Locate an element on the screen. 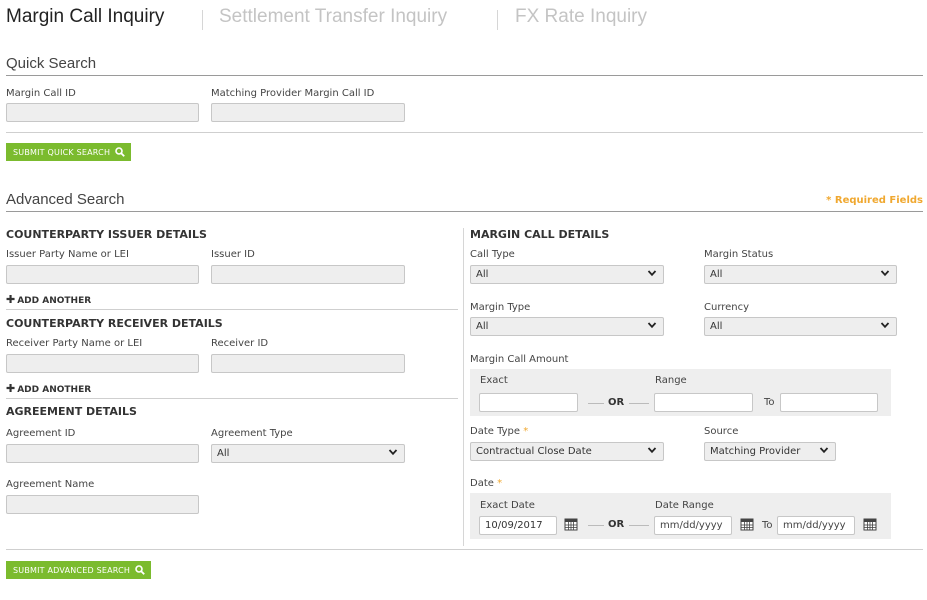 The image size is (927, 600). margin-type-select: All is located at coordinates (567, 326).